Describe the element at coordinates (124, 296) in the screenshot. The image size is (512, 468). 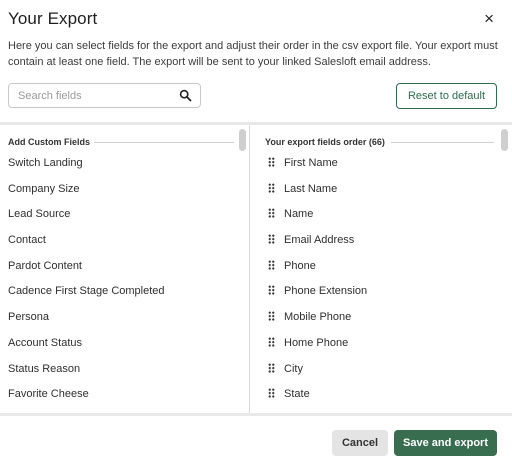
I see `custom-field-item: Cadence First Stage Completed` at that location.